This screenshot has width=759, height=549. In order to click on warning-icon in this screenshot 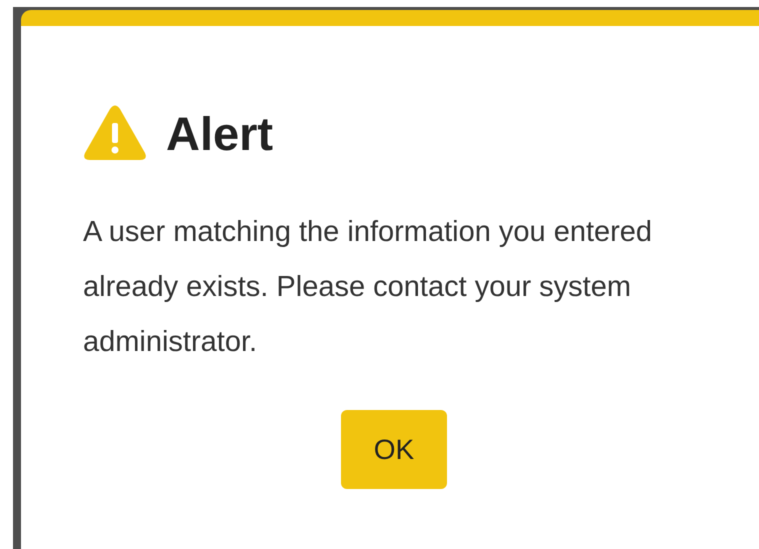, I will do `click(115, 133)`.